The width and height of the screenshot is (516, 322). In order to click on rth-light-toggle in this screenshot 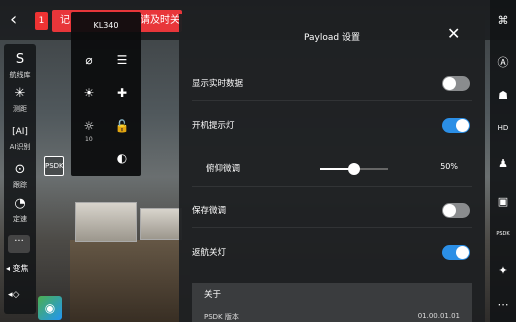, I will do `click(456, 252)`.